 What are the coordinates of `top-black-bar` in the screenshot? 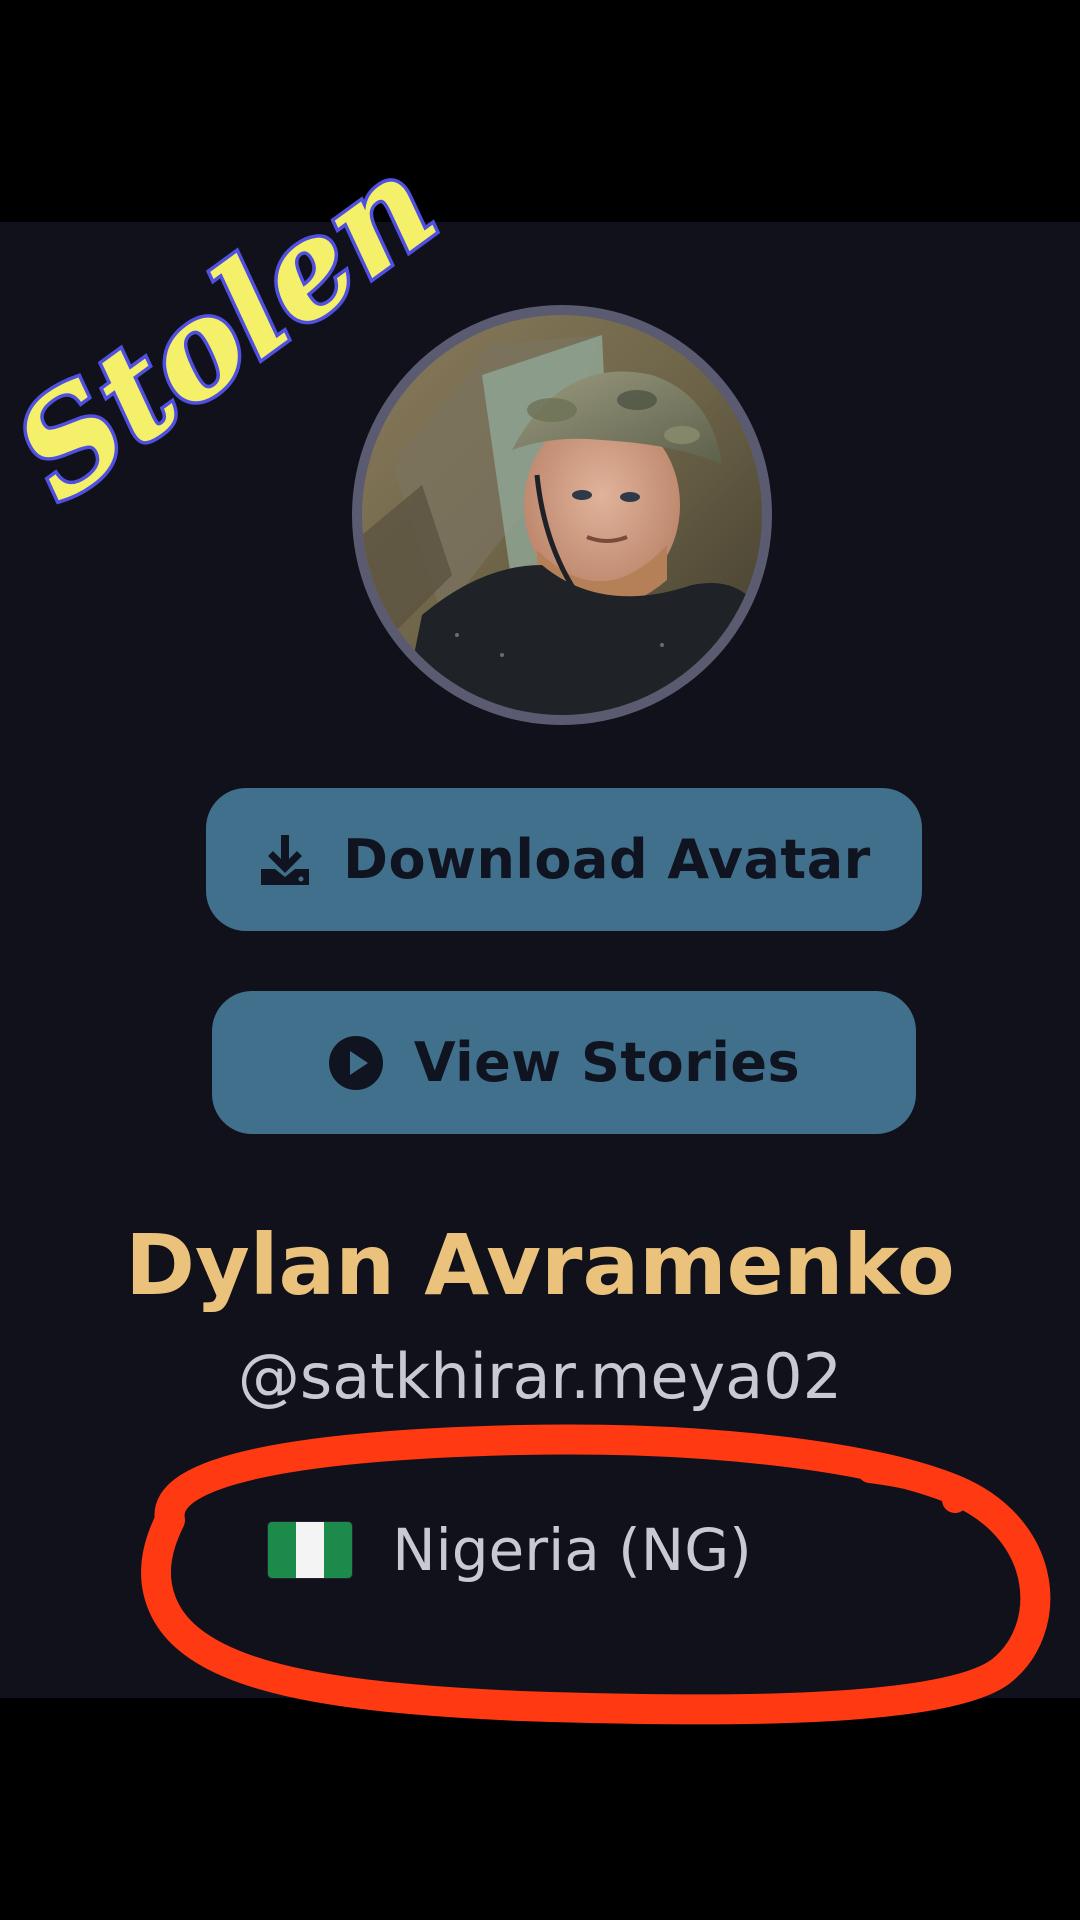 It's located at (540, 111).